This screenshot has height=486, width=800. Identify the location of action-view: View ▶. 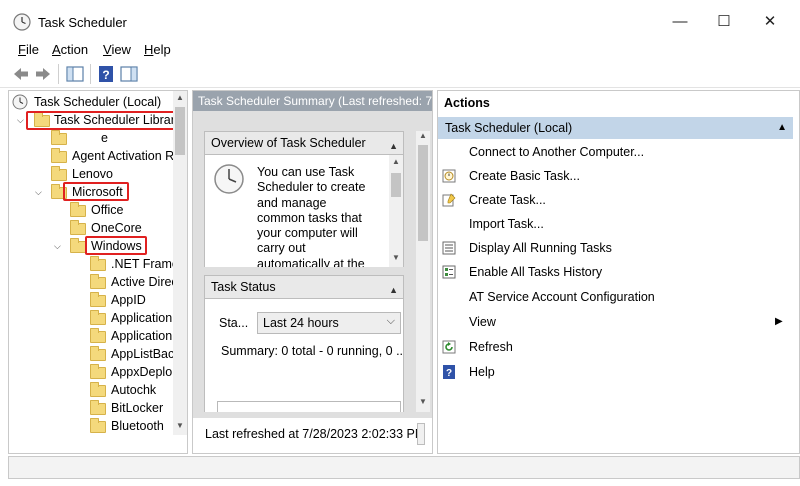
(612, 322).